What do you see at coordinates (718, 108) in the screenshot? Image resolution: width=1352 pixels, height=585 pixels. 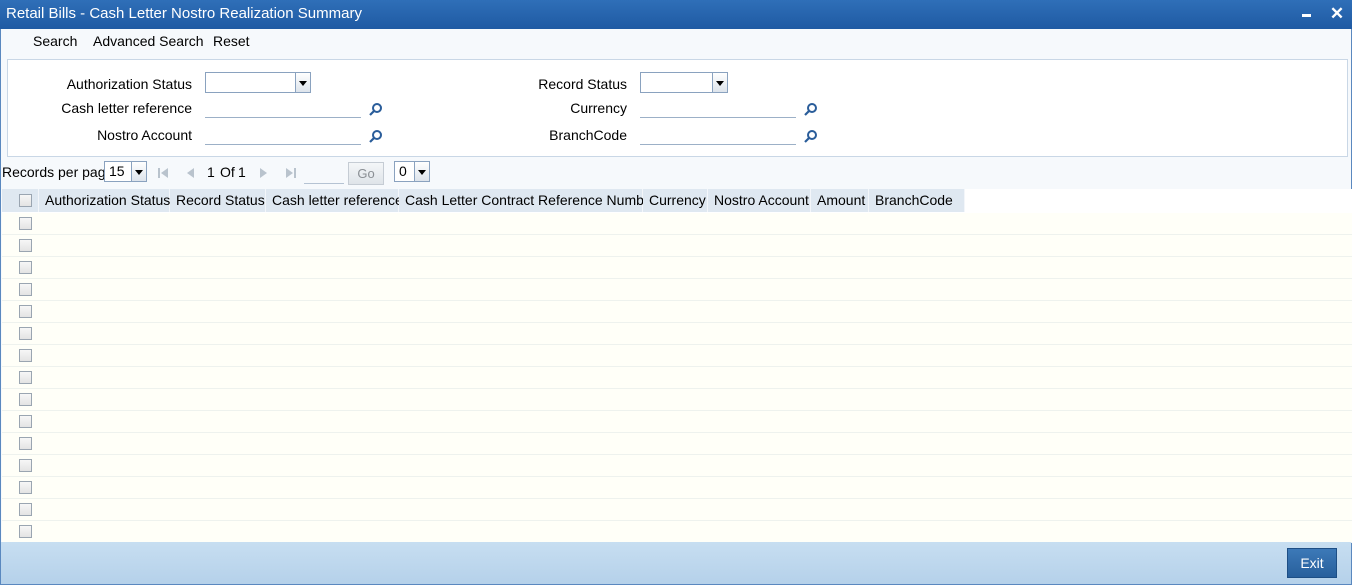 I see `currency-input` at bounding box center [718, 108].